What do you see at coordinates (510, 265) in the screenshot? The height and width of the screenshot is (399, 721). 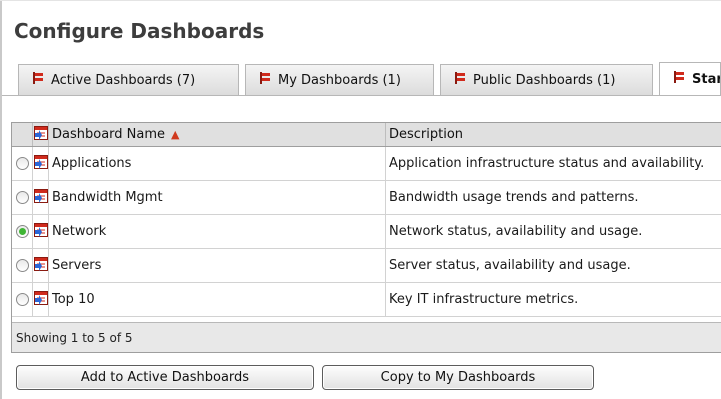 I see `dashboard-description: Server status, availability and usage.` at bounding box center [510, 265].